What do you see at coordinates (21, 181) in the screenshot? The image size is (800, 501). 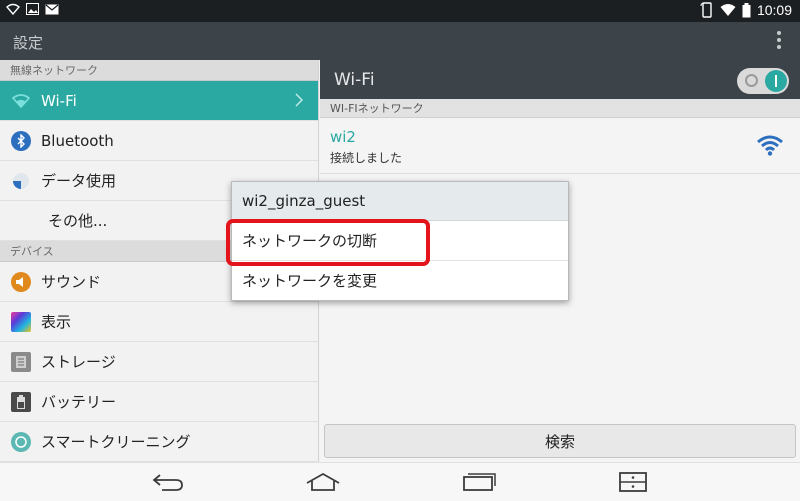 I see `data-usage-icon` at bounding box center [21, 181].